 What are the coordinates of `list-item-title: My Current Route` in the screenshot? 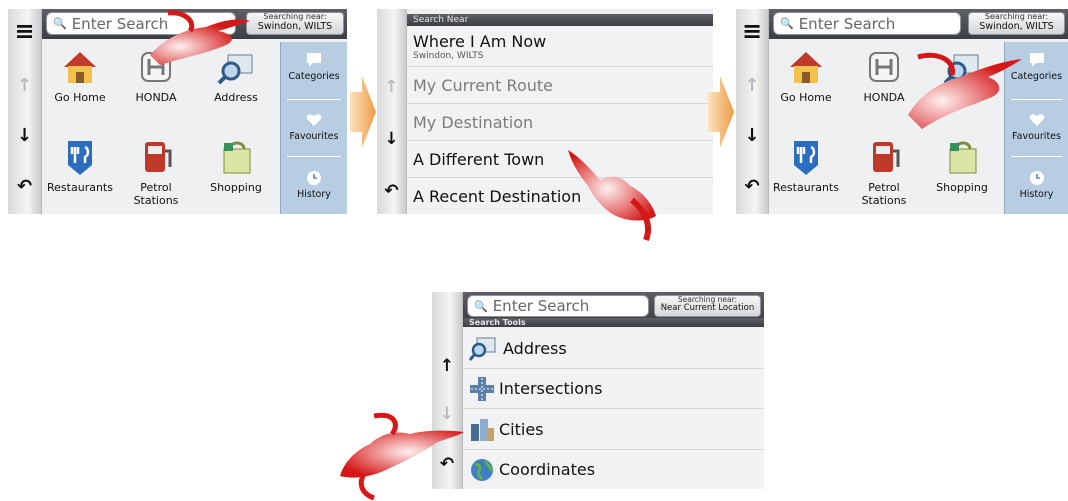 It's located at (483, 85).